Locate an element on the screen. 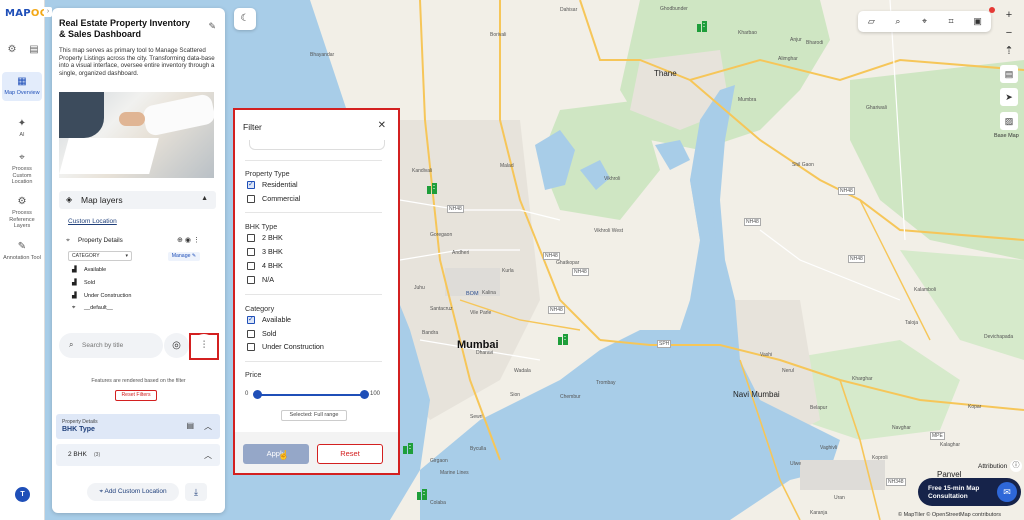 The image size is (1024, 520). zoom-in-icon: + is located at coordinates (1009, 15).